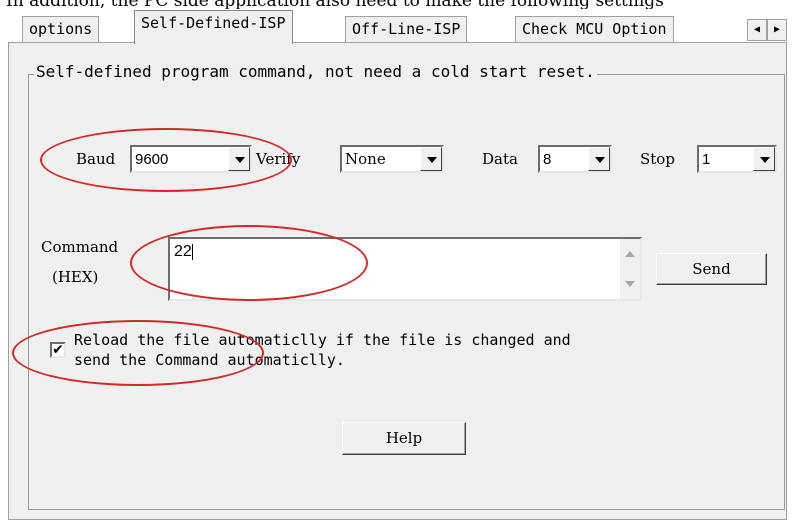 The width and height of the screenshot is (795, 526). I want to click on data-bits-select: 8, so click(575, 159).